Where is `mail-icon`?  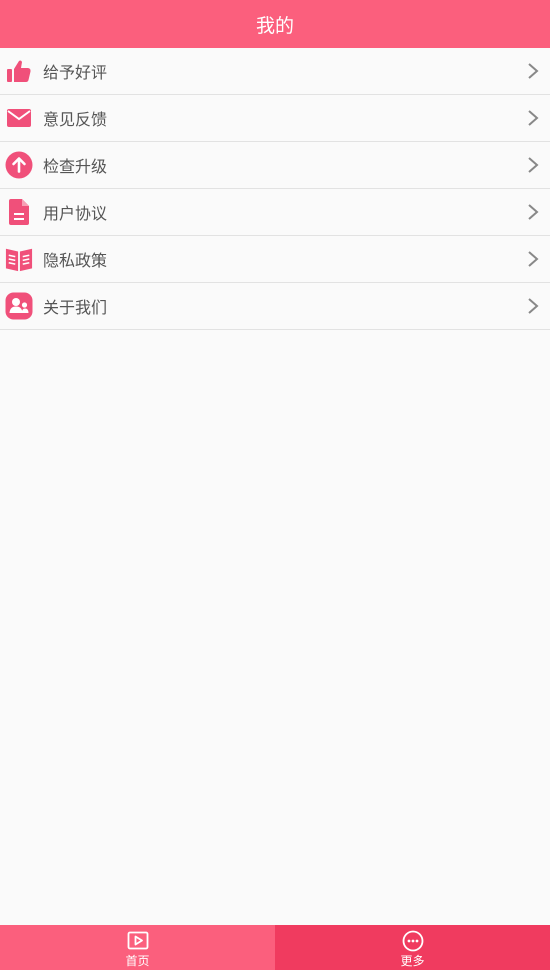 mail-icon is located at coordinates (19, 118).